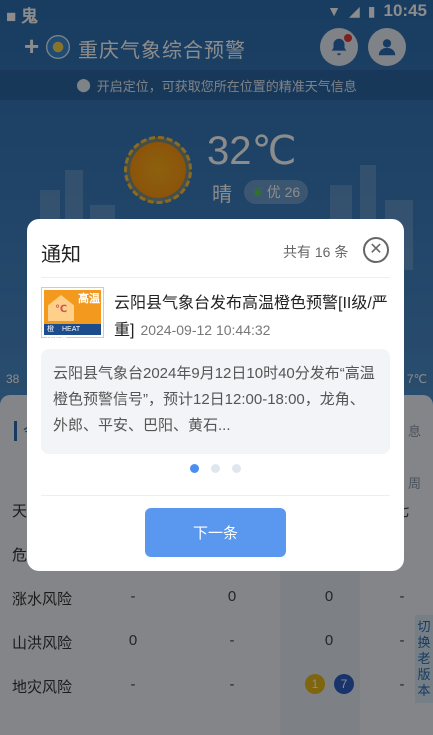 This screenshot has width=433, height=735. I want to click on pager-dot-active, so click(194, 468).